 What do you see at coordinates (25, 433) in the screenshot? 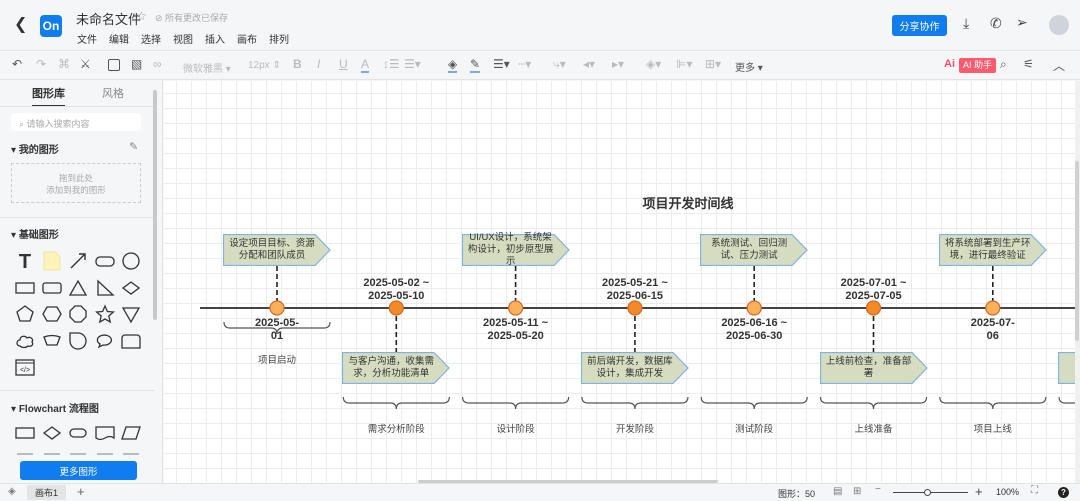
I see `flowchart-process-icon` at bounding box center [25, 433].